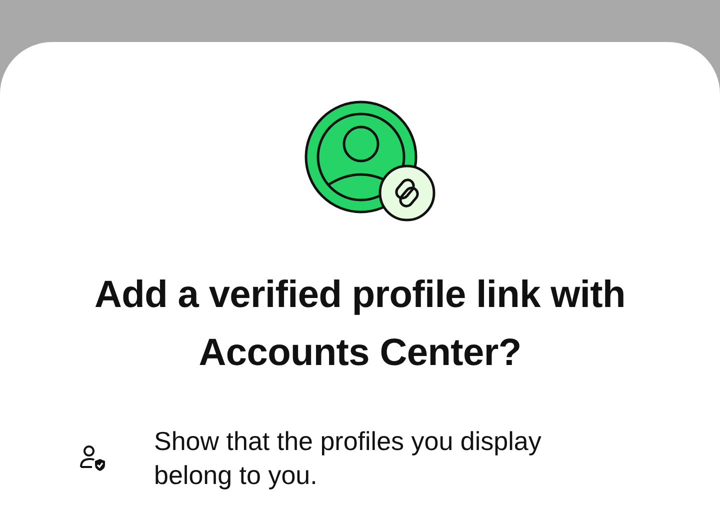 The image size is (720, 530). Describe the element at coordinates (348, 458) in the screenshot. I see `feature-text: Show that the profiles you display belong to you.` at that location.